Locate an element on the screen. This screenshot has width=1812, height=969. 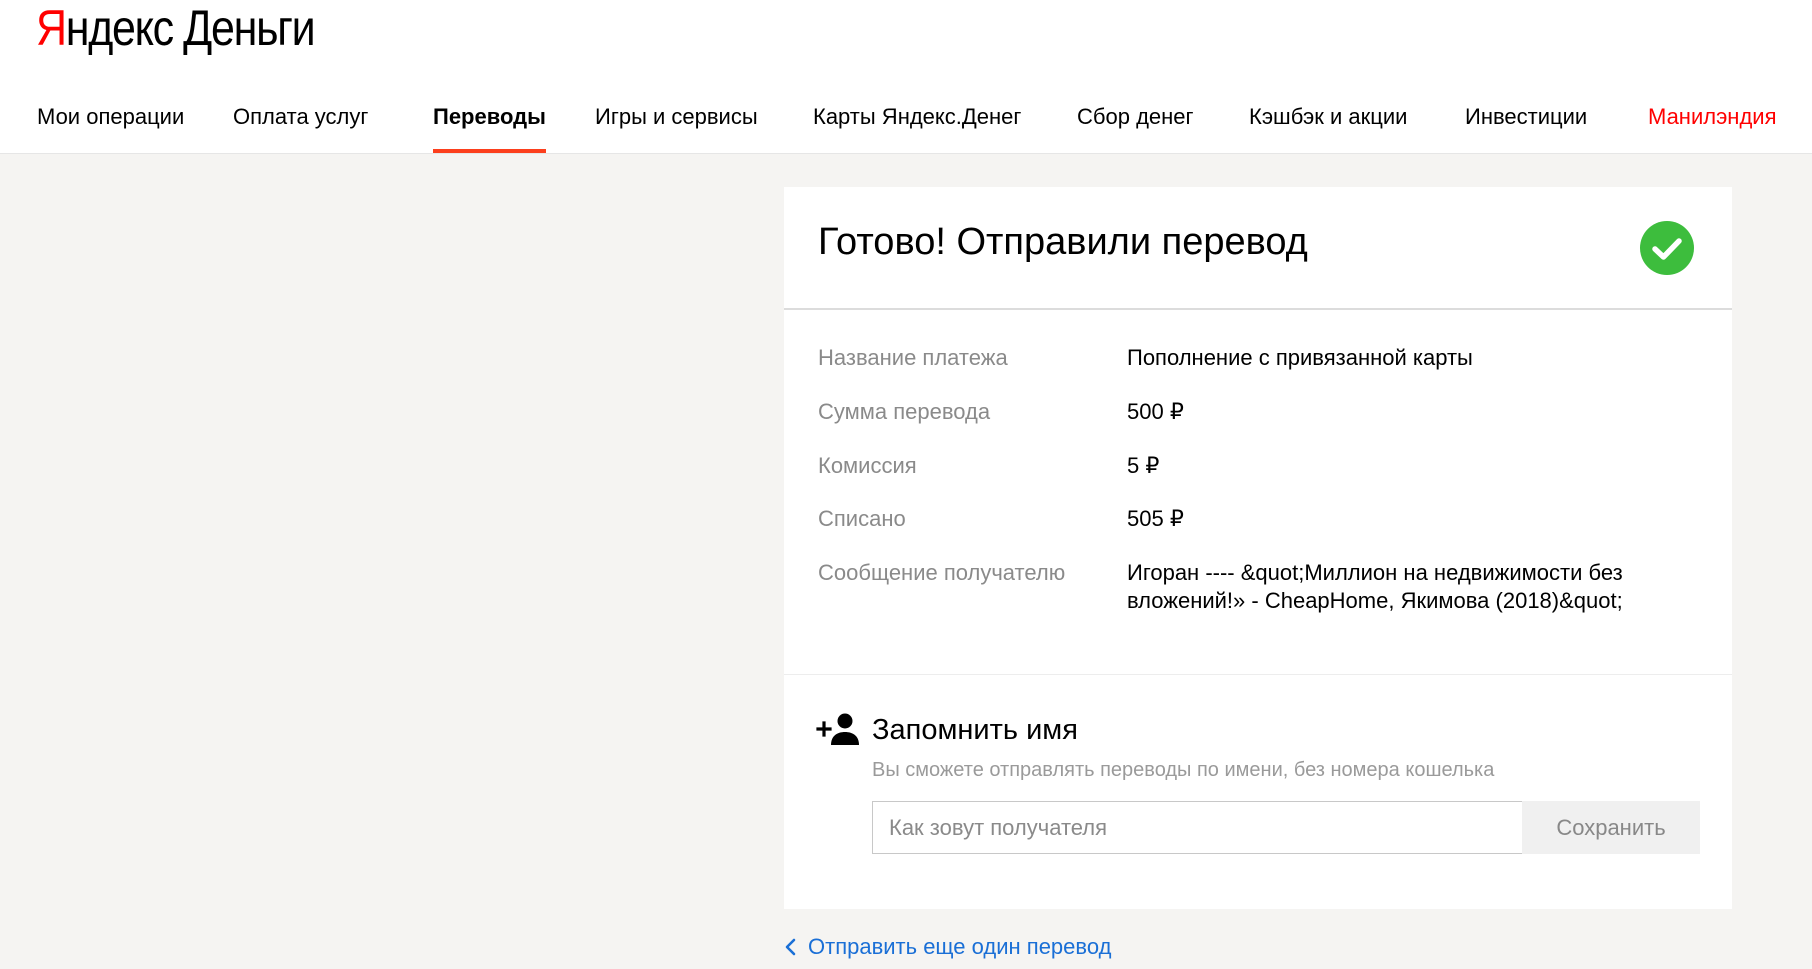
nav-item-cards: Карты Яндекс.Денег is located at coordinates (917, 117).